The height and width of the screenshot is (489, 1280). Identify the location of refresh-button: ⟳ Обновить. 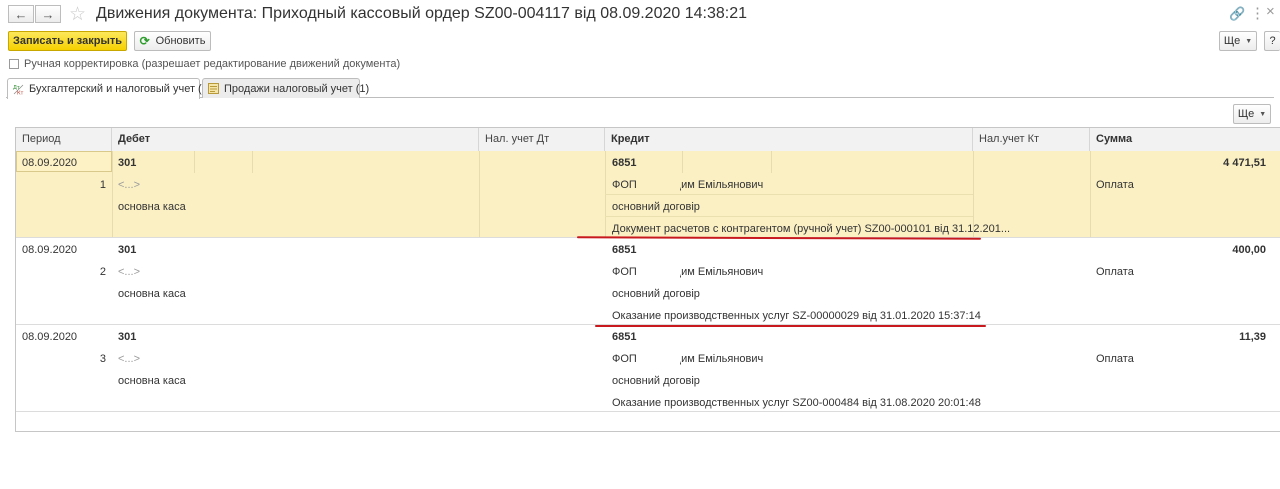
(172, 41).